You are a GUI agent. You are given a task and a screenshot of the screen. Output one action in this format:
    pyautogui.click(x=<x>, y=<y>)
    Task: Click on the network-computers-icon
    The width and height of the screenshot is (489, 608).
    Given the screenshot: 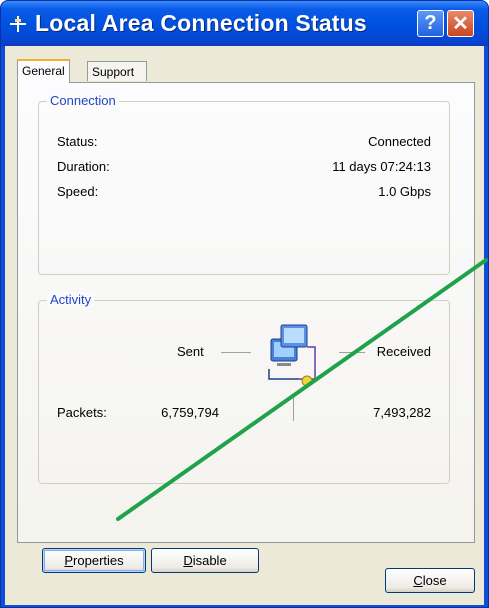 What is the action you would take?
    pyautogui.click(x=292, y=355)
    